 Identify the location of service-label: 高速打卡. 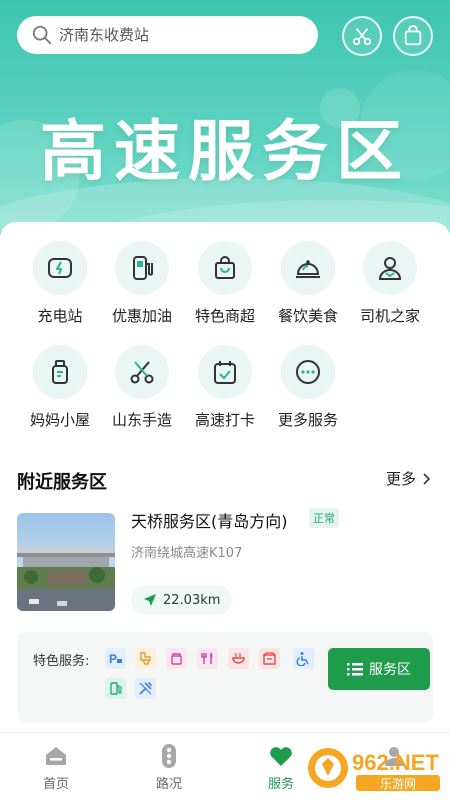
(224, 420).